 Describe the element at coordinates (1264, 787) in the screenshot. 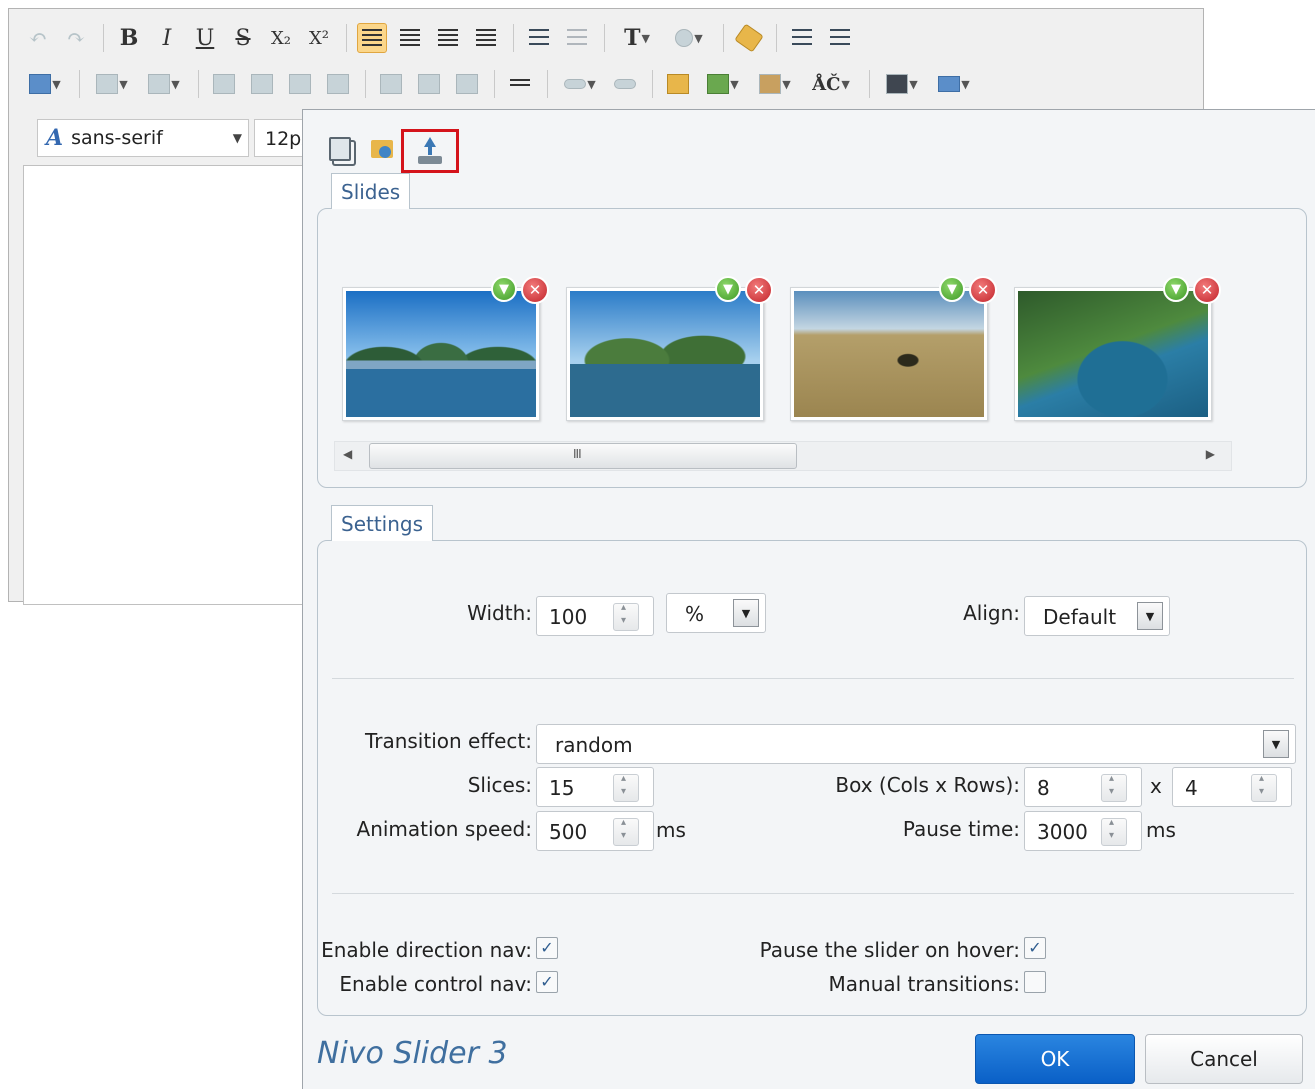

I see `box-rows-stepper` at that location.